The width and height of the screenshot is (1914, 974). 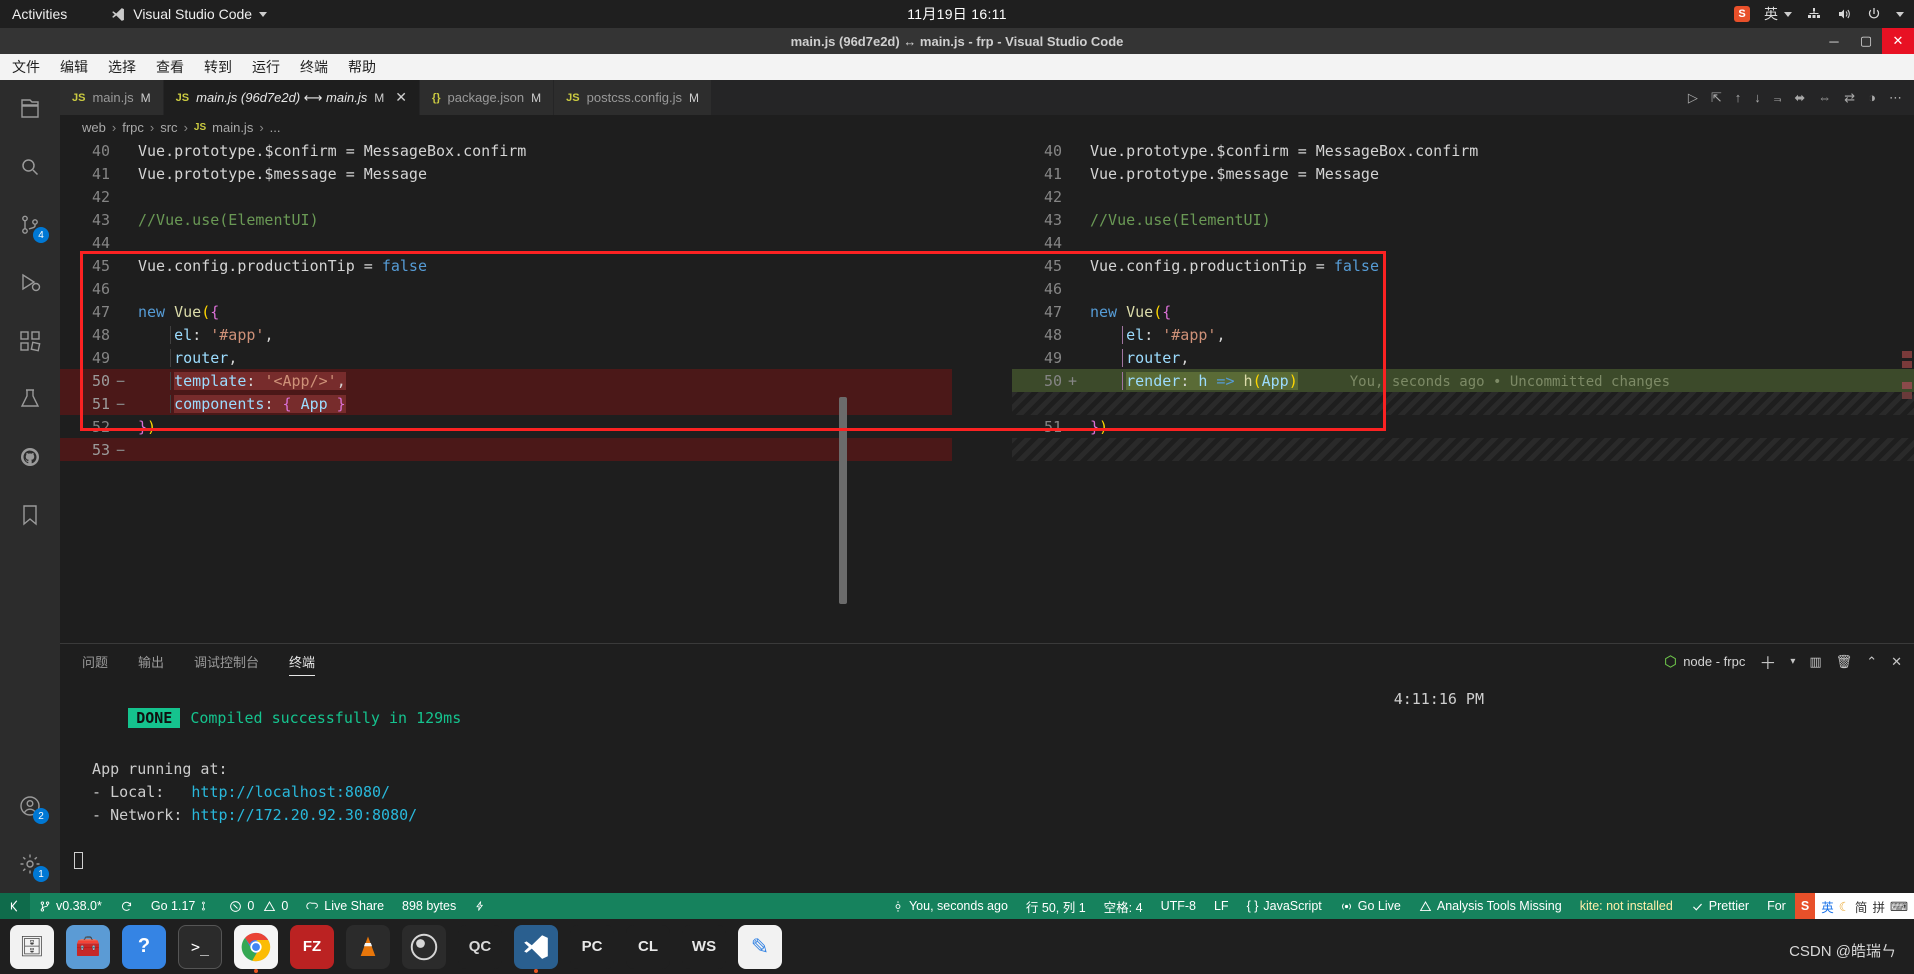 I want to click on sidebar-item-run-debug, so click(x=30, y=283).